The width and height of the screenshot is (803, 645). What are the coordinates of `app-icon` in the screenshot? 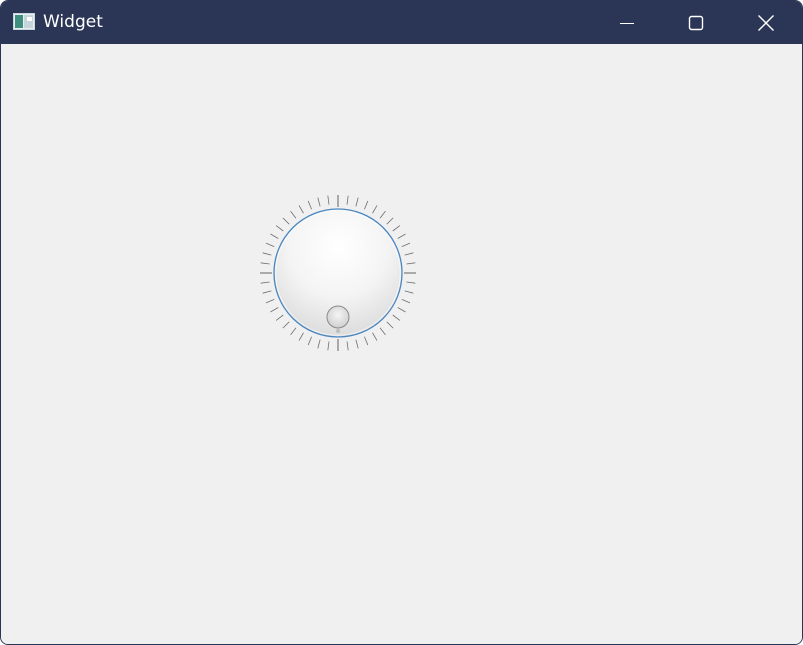 It's located at (24, 21).